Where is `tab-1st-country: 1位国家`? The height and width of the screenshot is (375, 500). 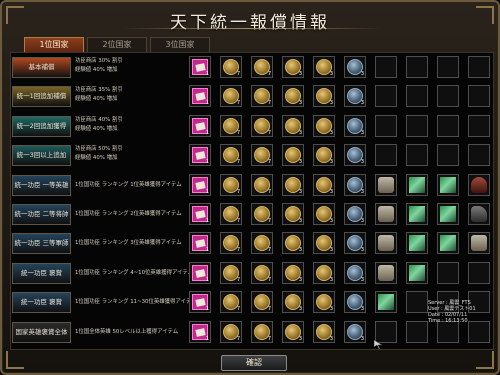 tab-1st-country: 1位国家 is located at coordinates (54, 44).